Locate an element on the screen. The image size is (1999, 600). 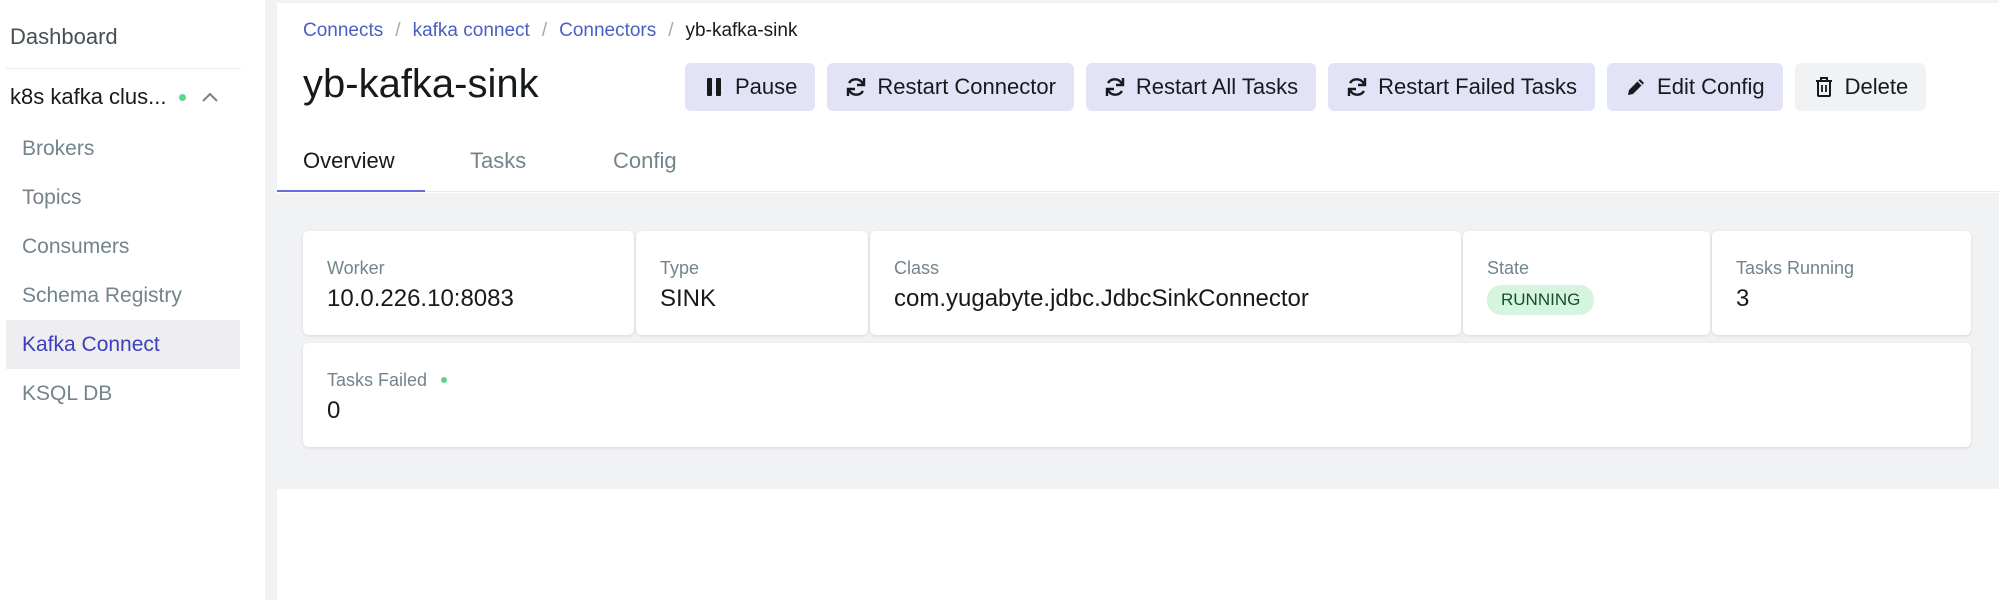
tasks-failed-label-row: Tasks Failed is located at coordinates (1137, 380).